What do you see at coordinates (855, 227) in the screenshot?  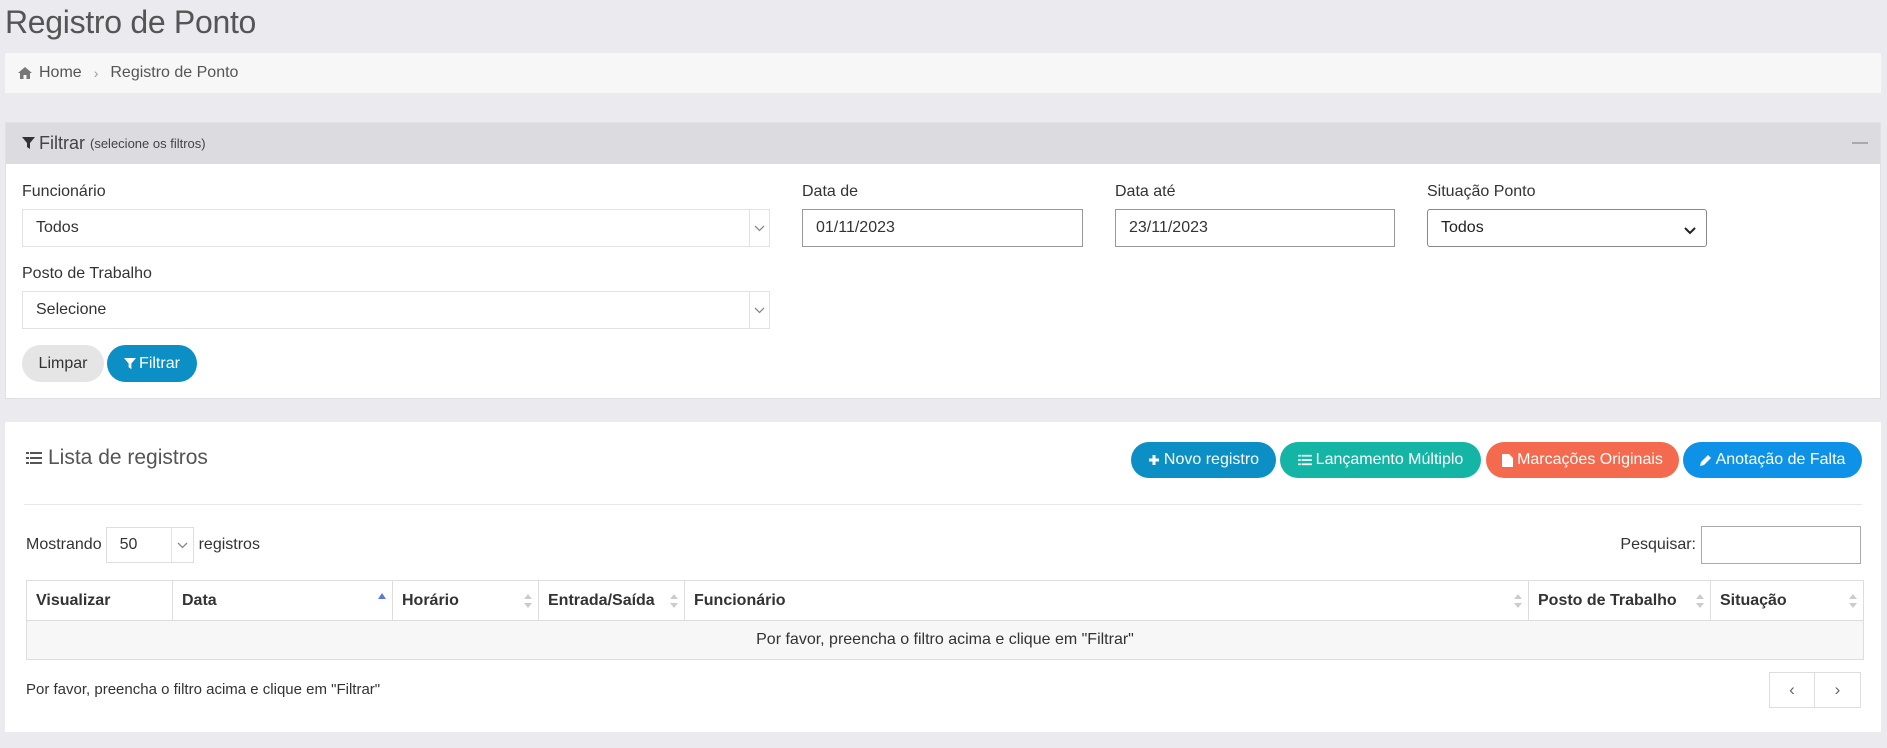 I see `date-from-value: 01/11/2023` at bounding box center [855, 227].